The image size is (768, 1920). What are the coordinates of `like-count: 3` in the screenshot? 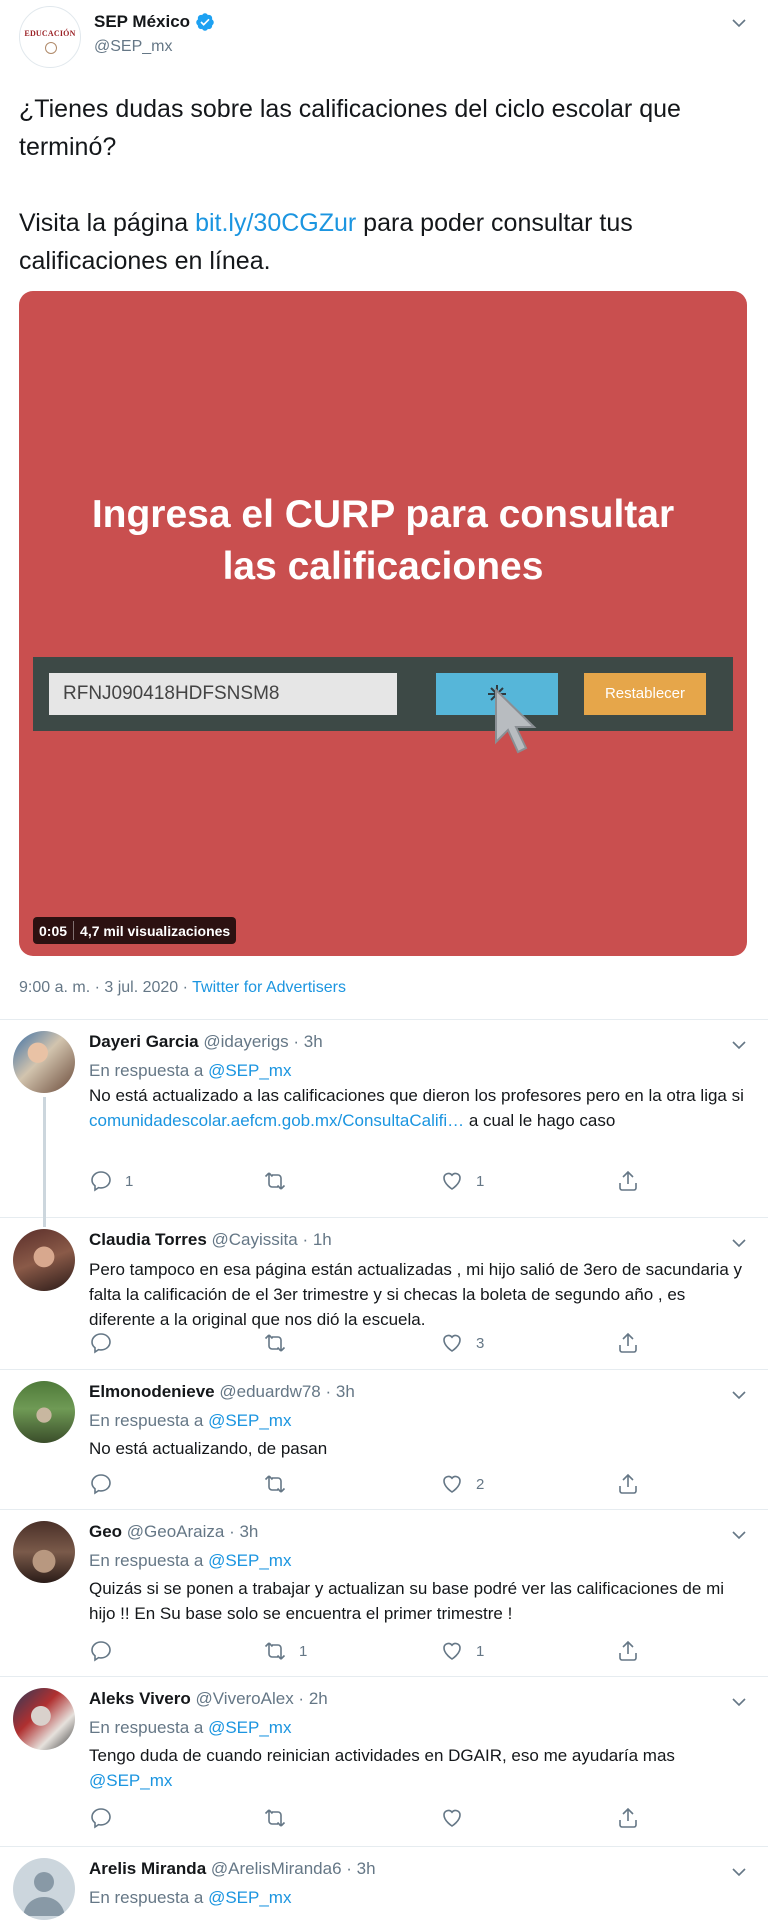 It's located at (480, 1343).